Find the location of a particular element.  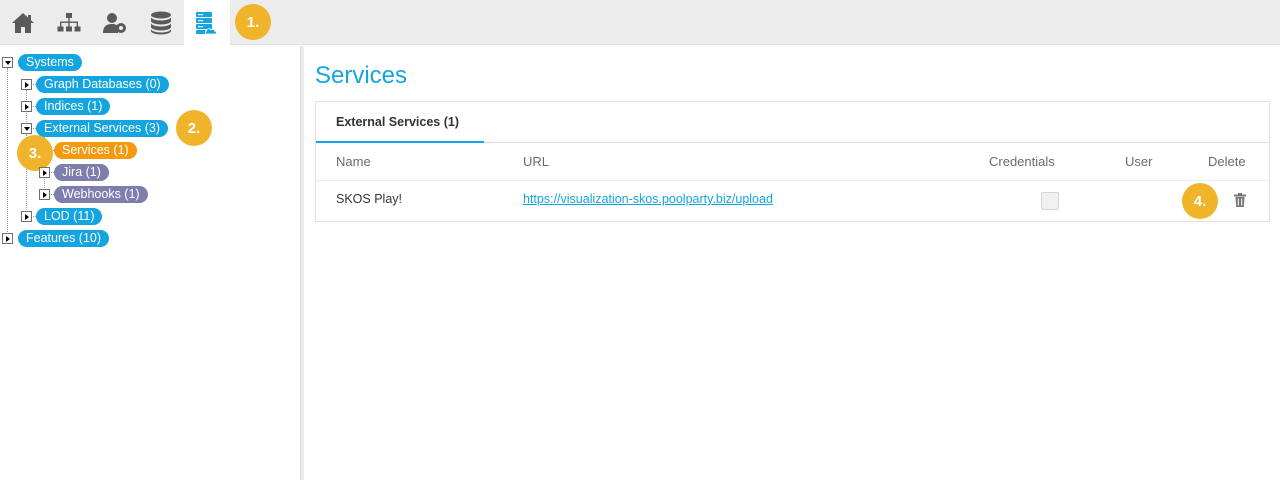

tab-bar: External Services (1) is located at coordinates (792, 122).